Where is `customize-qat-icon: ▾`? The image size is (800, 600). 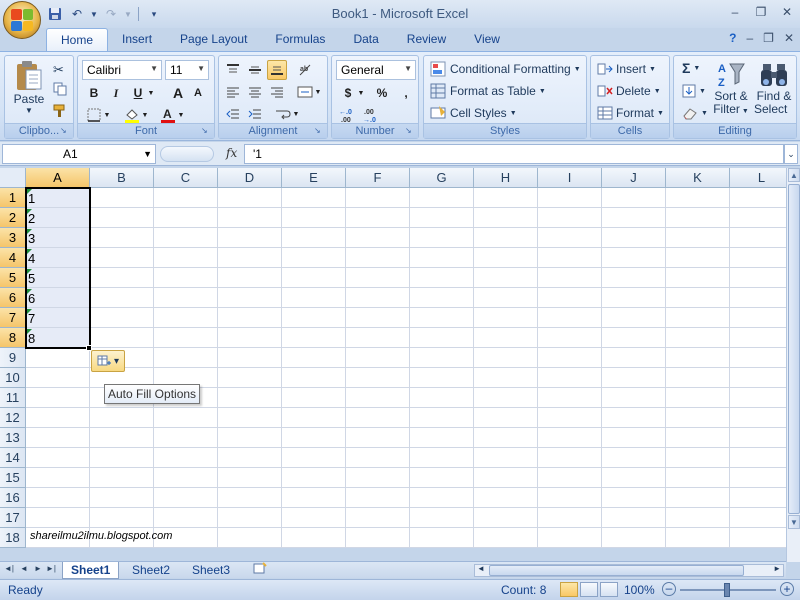 customize-qat-icon: ▾ is located at coordinates (154, 14).